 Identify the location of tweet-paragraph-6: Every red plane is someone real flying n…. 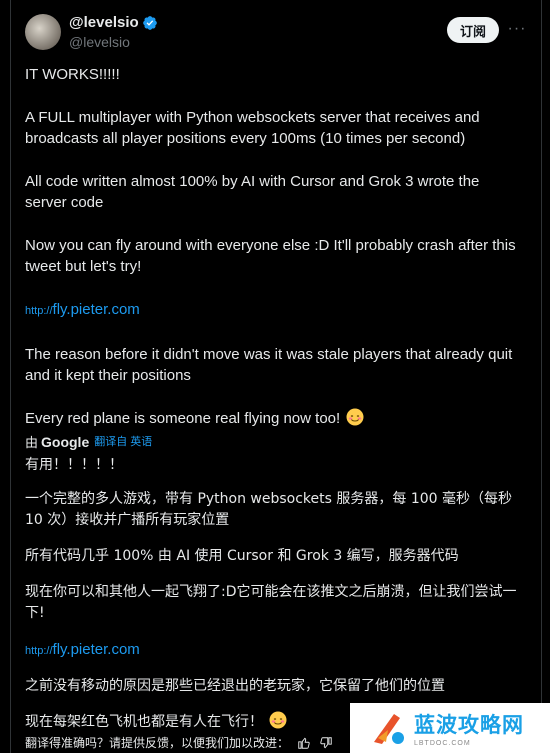
(183, 418).